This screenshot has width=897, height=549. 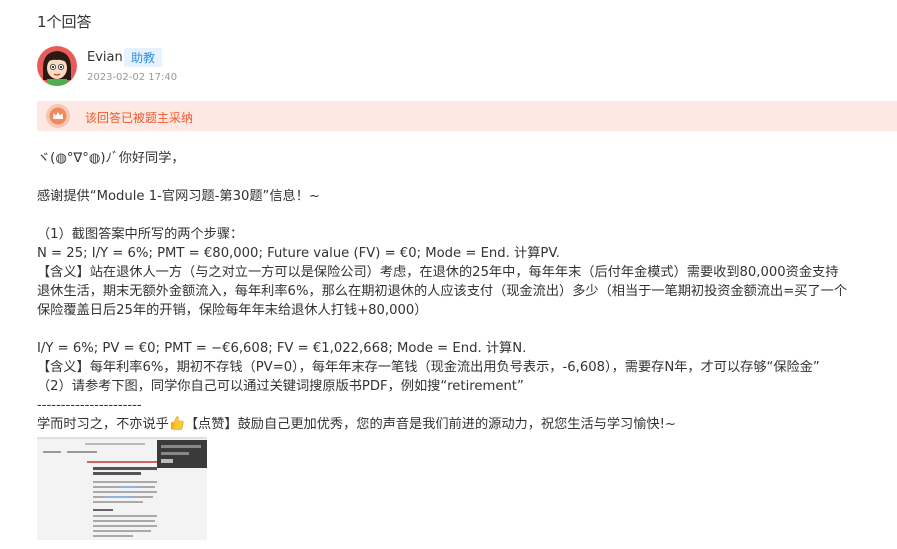 I want to click on greeting-text: ヾ(◍°∇°◍)ﾉﾞ你好同学，, so click(x=111, y=158).